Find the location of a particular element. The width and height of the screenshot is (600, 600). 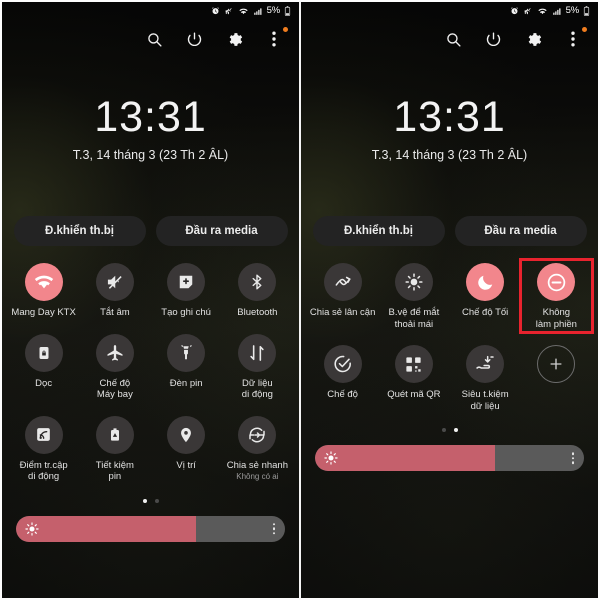

quick-tile-label: B.vệ để mắt thoải mái is located at coordinates (414, 318).